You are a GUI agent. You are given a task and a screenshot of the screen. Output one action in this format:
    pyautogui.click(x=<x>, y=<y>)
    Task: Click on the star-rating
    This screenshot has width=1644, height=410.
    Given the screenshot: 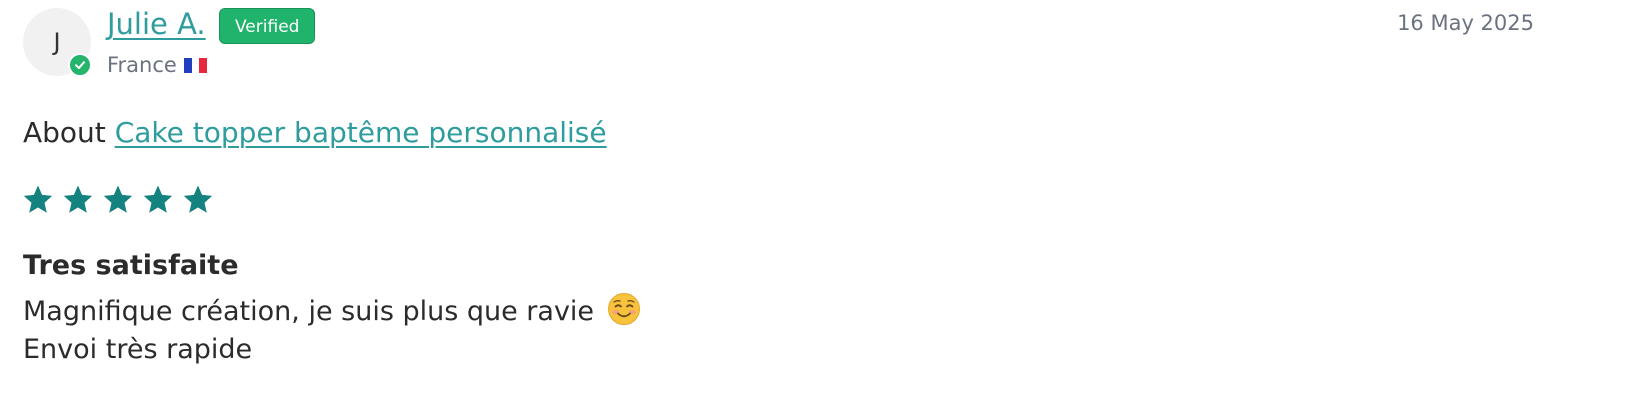 What is the action you would take?
    pyautogui.click(x=121, y=200)
    